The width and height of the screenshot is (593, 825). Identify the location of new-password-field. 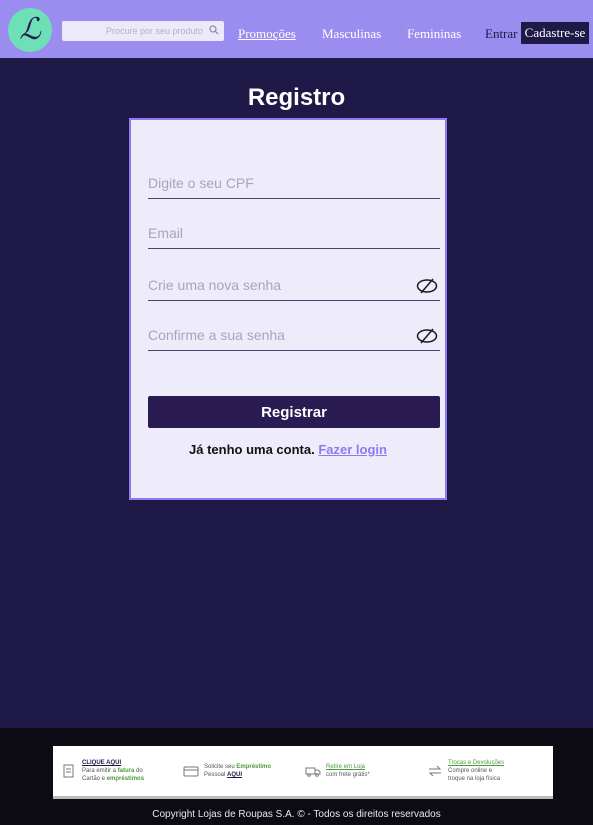
(294, 286).